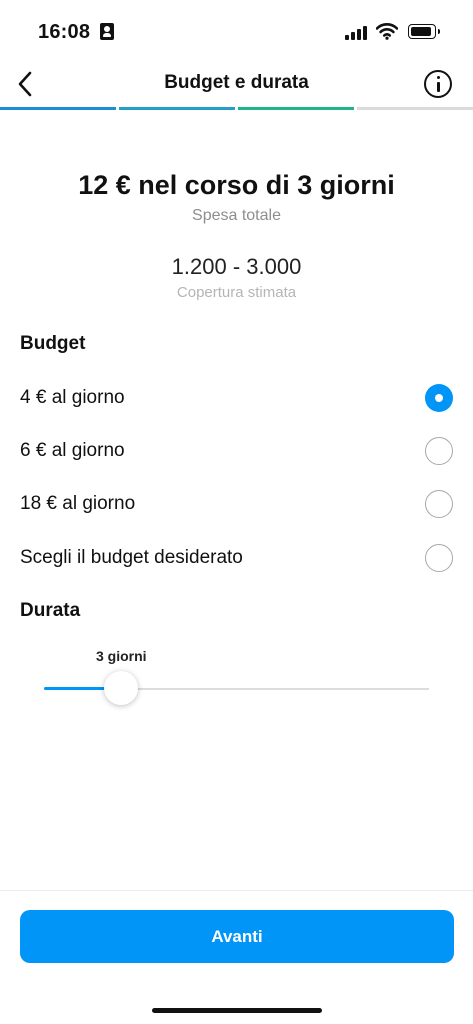 The width and height of the screenshot is (473, 1024). What do you see at coordinates (237, 1010) in the screenshot?
I see `home-indicator` at bounding box center [237, 1010].